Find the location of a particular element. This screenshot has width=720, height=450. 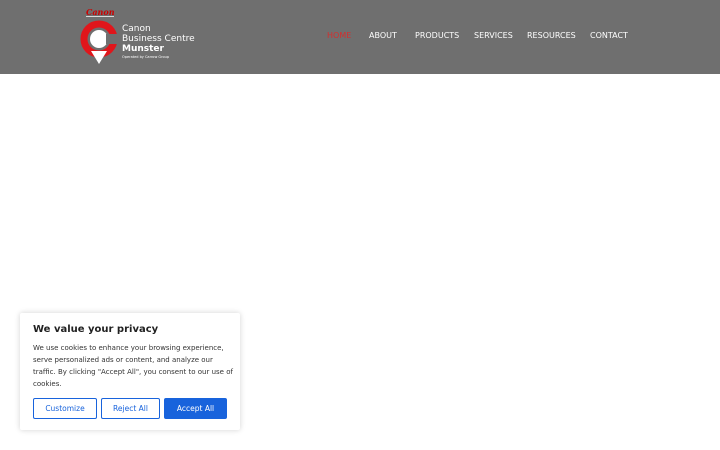

cookie-banner-title: We value your privacy is located at coordinates (96, 329).